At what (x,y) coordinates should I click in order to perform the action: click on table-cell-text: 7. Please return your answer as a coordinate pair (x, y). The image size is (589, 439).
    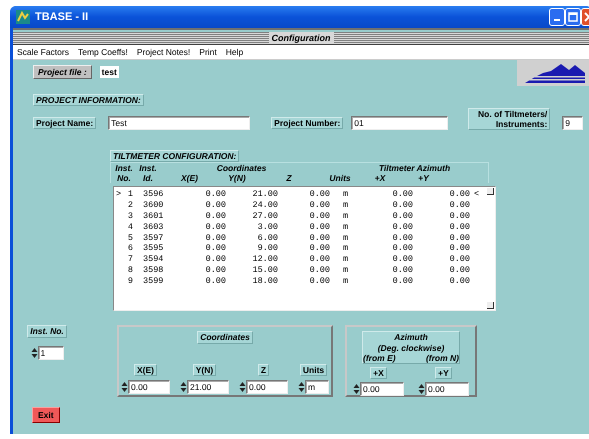
    Looking at the image, I should click on (129, 259).